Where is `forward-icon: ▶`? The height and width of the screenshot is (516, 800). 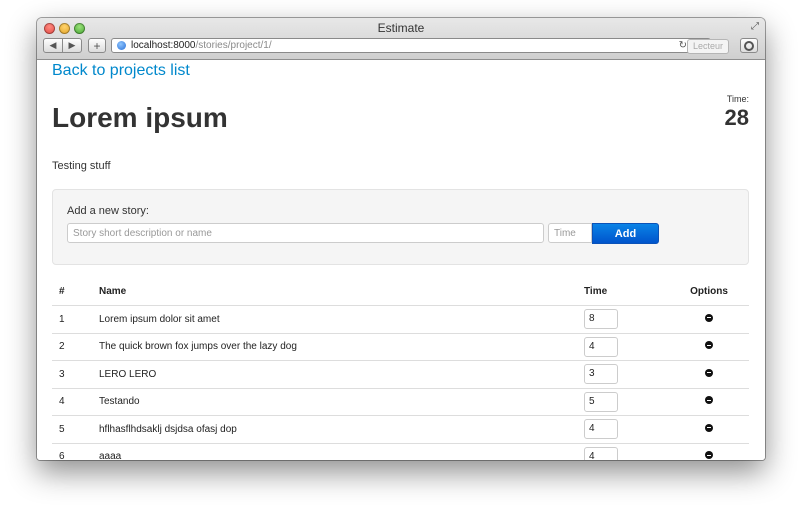
forward-icon: ▶ is located at coordinates (72, 45).